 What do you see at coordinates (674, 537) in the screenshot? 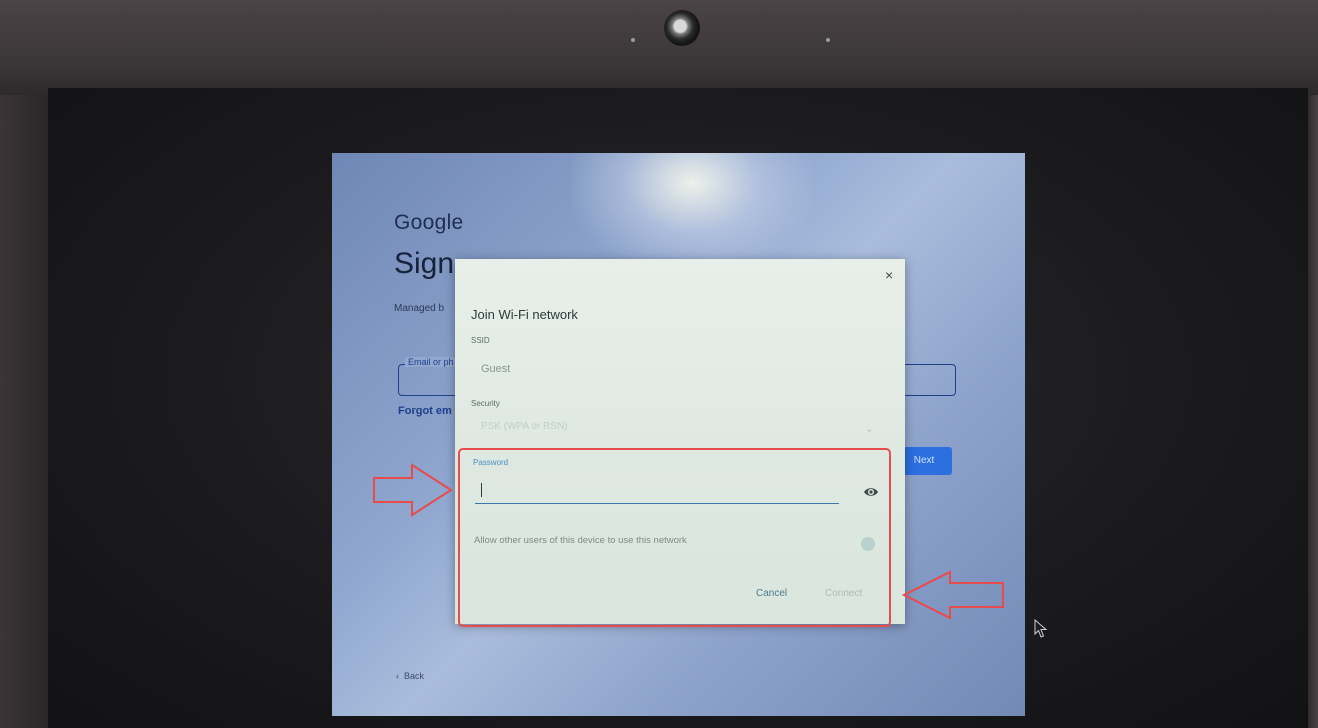
I see `annotation-highlight-box` at bounding box center [674, 537].